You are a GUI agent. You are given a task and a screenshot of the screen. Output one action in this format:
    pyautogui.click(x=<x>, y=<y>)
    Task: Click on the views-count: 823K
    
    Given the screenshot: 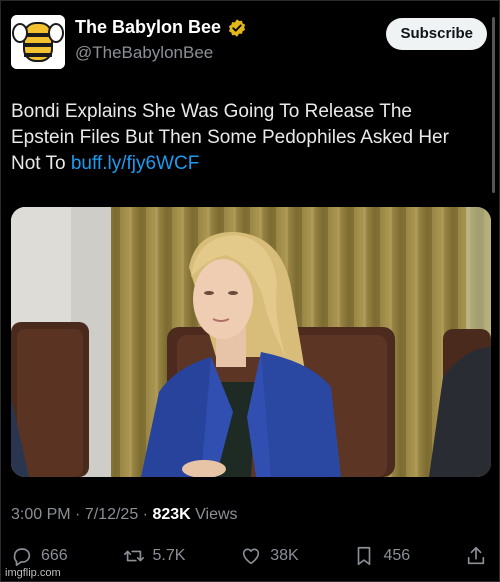 What is the action you would take?
    pyautogui.click(x=171, y=514)
    